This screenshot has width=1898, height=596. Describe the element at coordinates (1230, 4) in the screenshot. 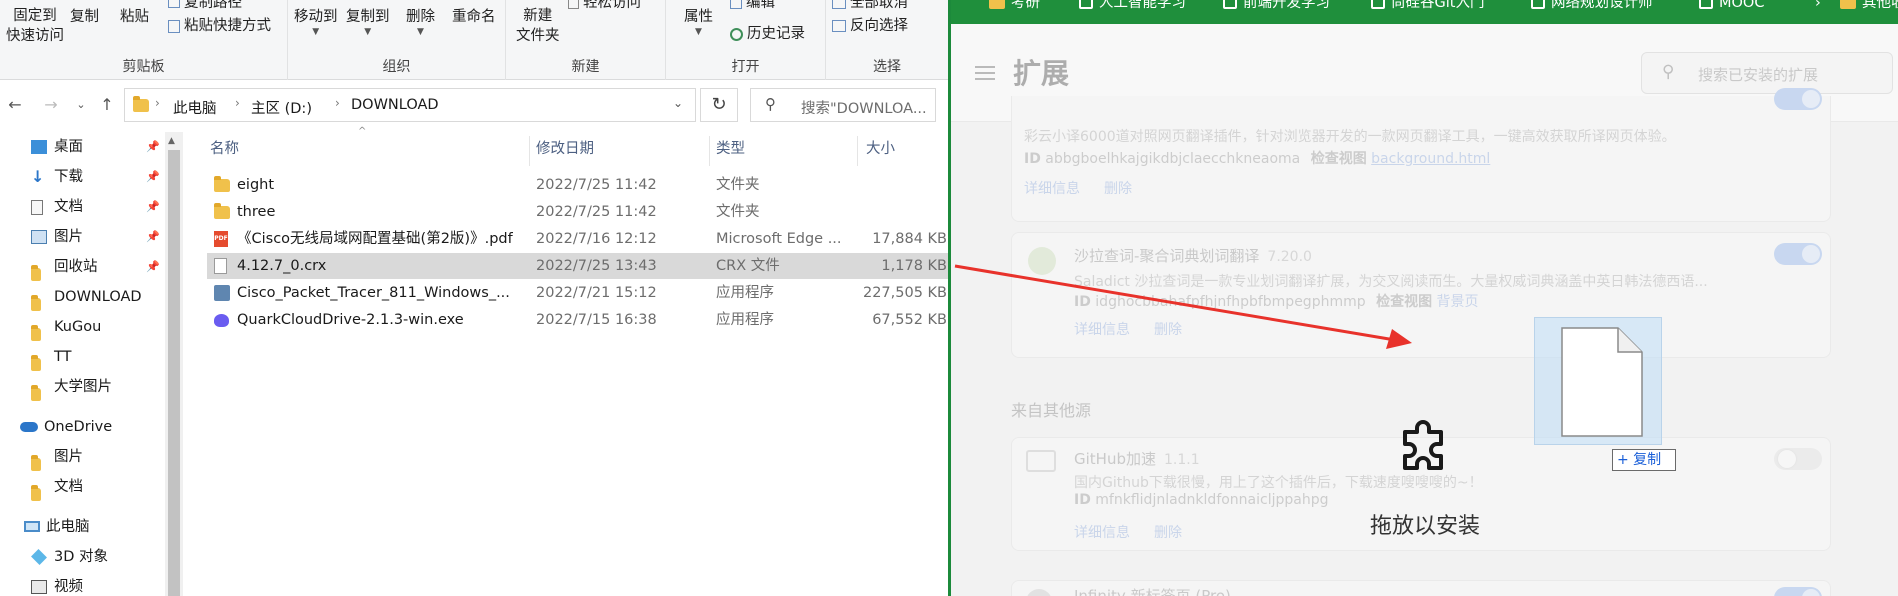

I see `code-icon` at that location.